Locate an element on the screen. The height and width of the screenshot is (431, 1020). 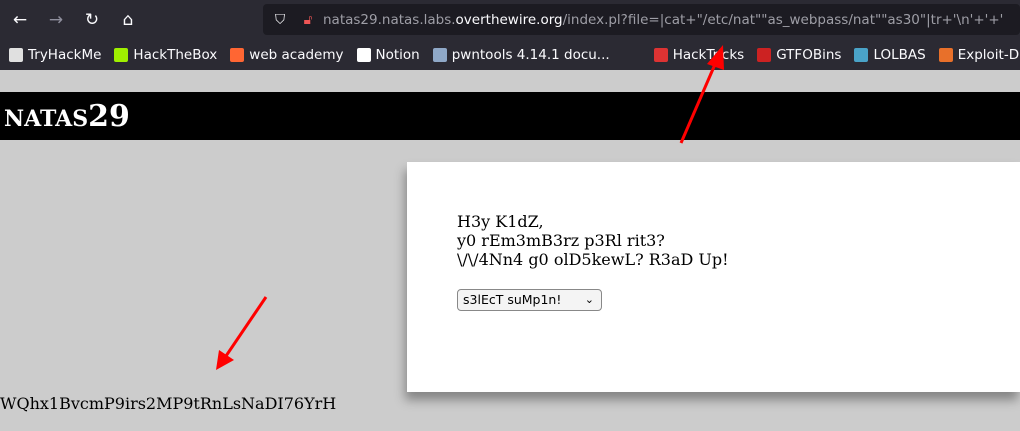
arrow-to-password is located at coordinates (246, 326).